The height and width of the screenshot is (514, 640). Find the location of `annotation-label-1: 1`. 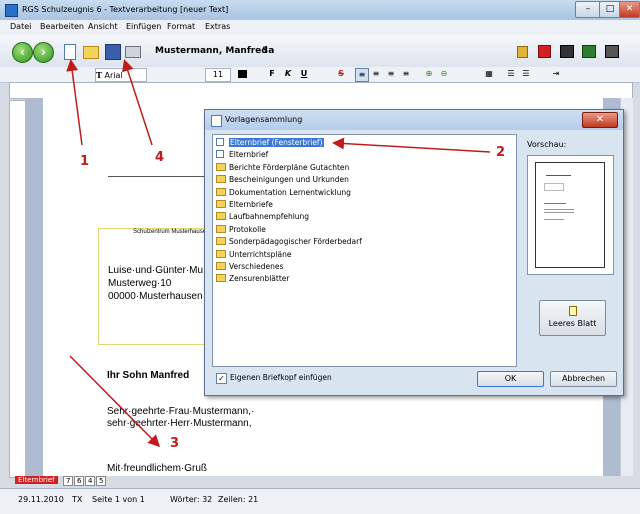

annotation-label-1: 1 is located at coordinates (85, 161).